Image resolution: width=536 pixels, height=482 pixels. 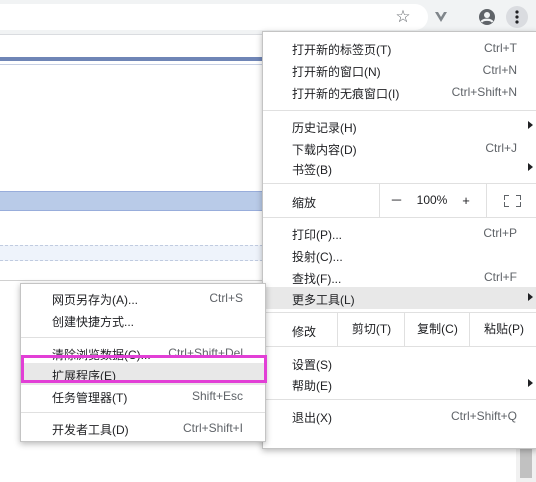 I want to click on menu-item-shortcut: Ctrl+Shift+I, so click(x=212, y=428).